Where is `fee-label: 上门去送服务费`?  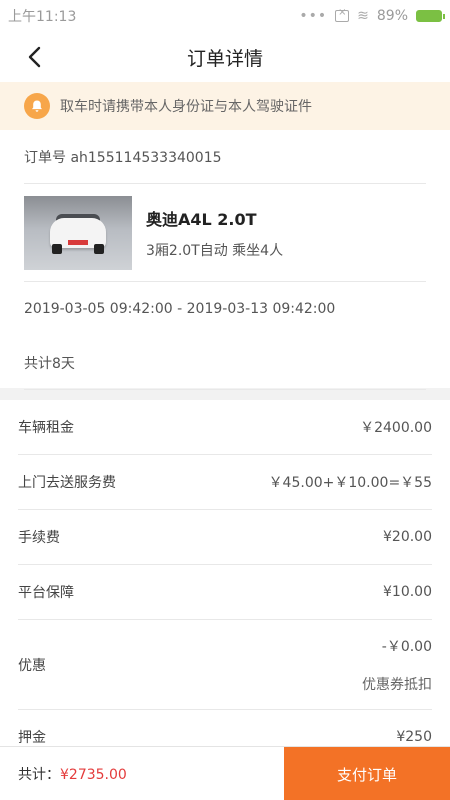
fee-label: 上门去送服务费 is located at coordinates (67, 483).